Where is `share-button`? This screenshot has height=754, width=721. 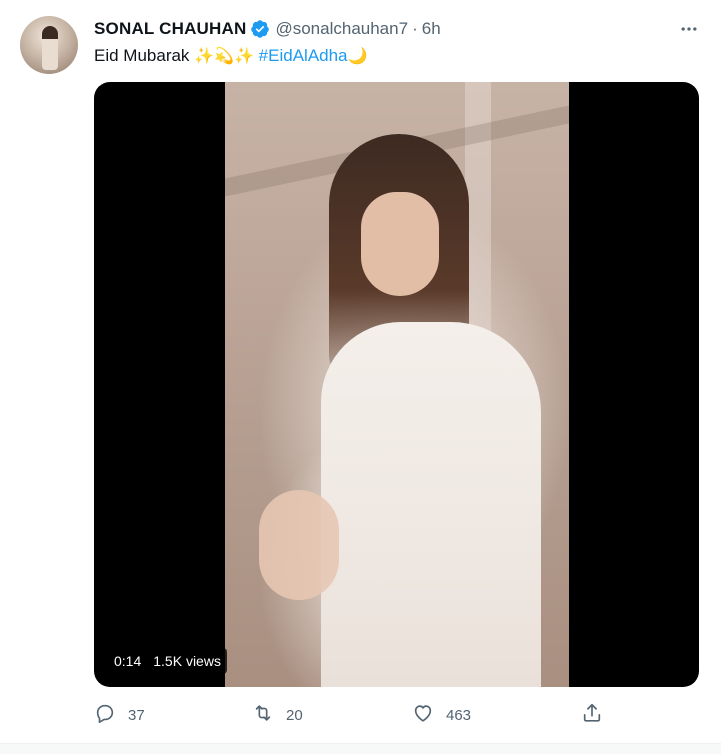 share-button is located at coordinates (592, 715).